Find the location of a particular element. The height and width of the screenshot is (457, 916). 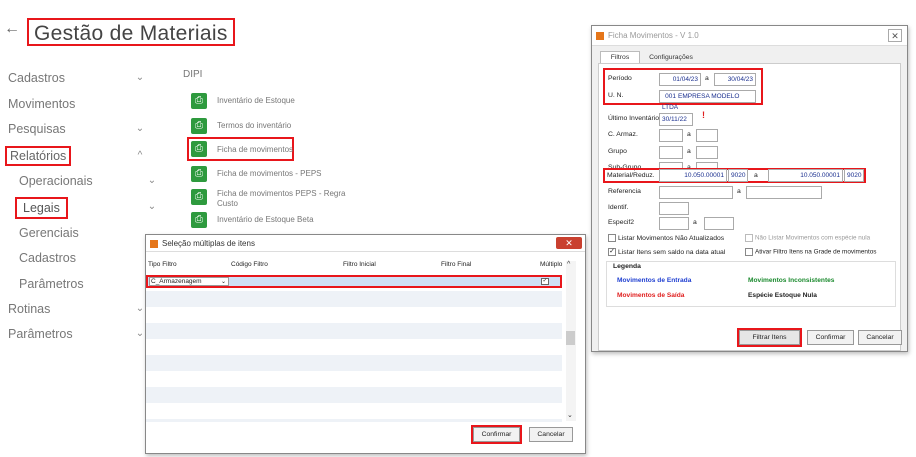

tipo-filtro-value: C_Armazenagem is located at coordinates (176, 281).